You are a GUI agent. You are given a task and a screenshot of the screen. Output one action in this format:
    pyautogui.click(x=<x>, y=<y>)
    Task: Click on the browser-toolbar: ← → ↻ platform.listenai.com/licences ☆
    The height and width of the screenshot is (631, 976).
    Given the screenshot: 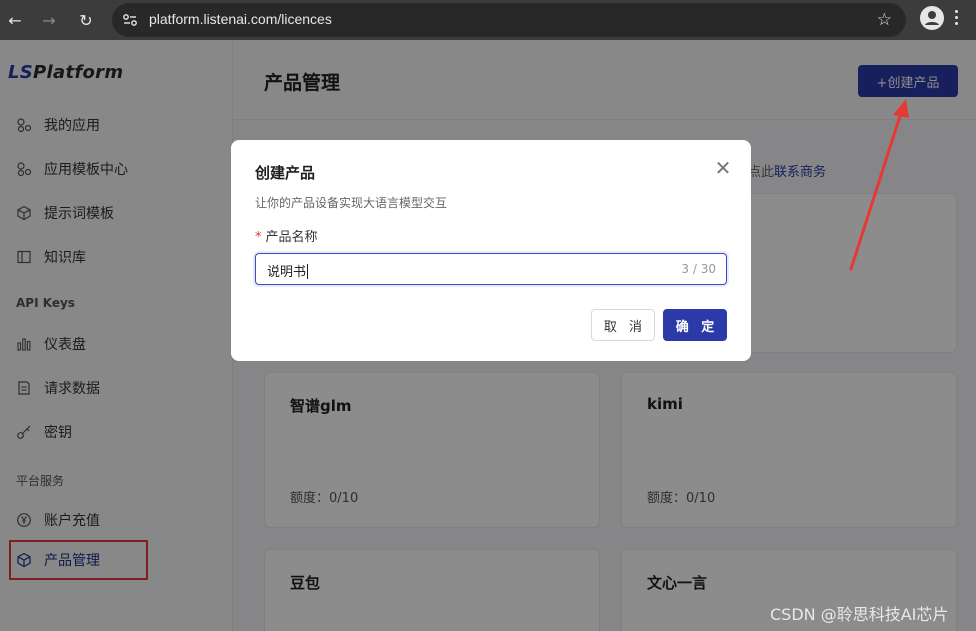 What is the action you would take?
    pyautogui.click(x=488, y=20)
    